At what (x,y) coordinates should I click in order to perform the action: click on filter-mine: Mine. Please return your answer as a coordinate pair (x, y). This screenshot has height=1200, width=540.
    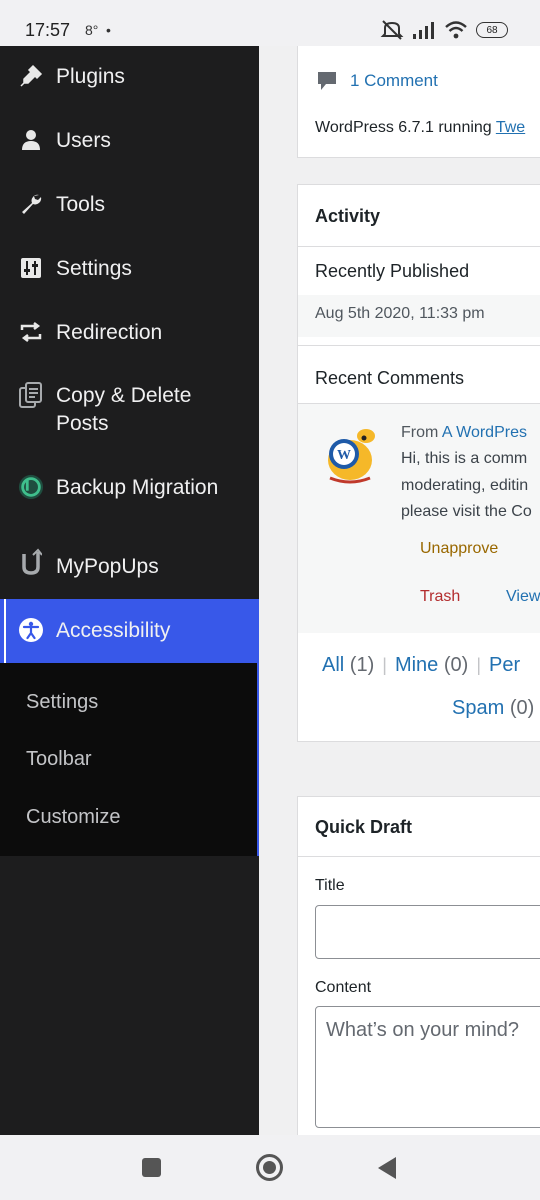
    Looking at the image, I should click on (416, 665).